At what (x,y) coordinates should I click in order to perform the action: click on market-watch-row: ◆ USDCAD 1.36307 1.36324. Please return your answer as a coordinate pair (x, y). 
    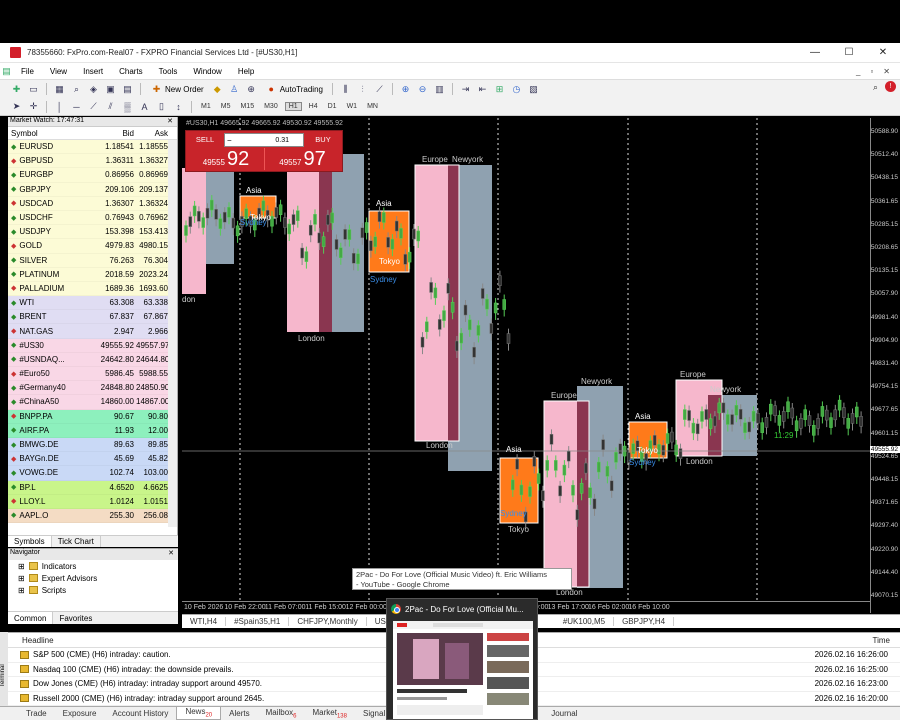
    Looking at the image, I should click on (92, 203).